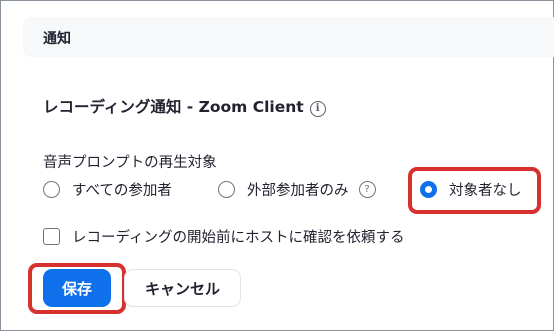 The width and height of the screenshot is (554, 331). Describe the element at coordinates (51, 236) in the screenshot. I see `confirm-checkbox` at that location.